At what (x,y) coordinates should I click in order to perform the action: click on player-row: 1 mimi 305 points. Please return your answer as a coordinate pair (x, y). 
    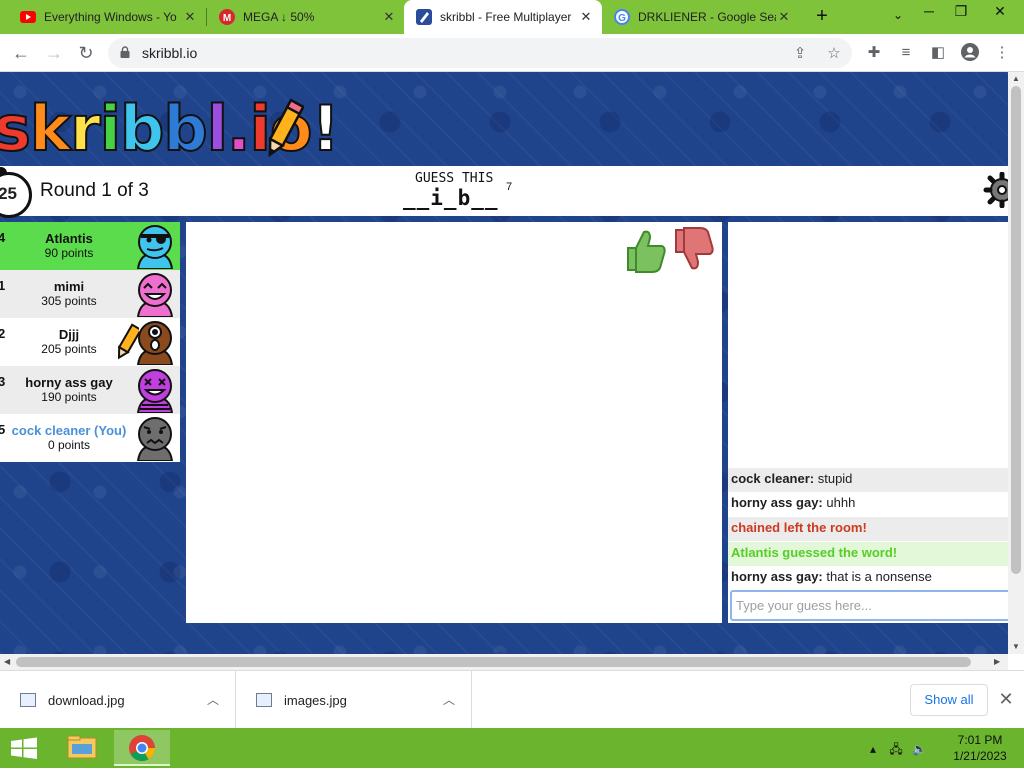
    Looking at the image, I should click on (90, 294).